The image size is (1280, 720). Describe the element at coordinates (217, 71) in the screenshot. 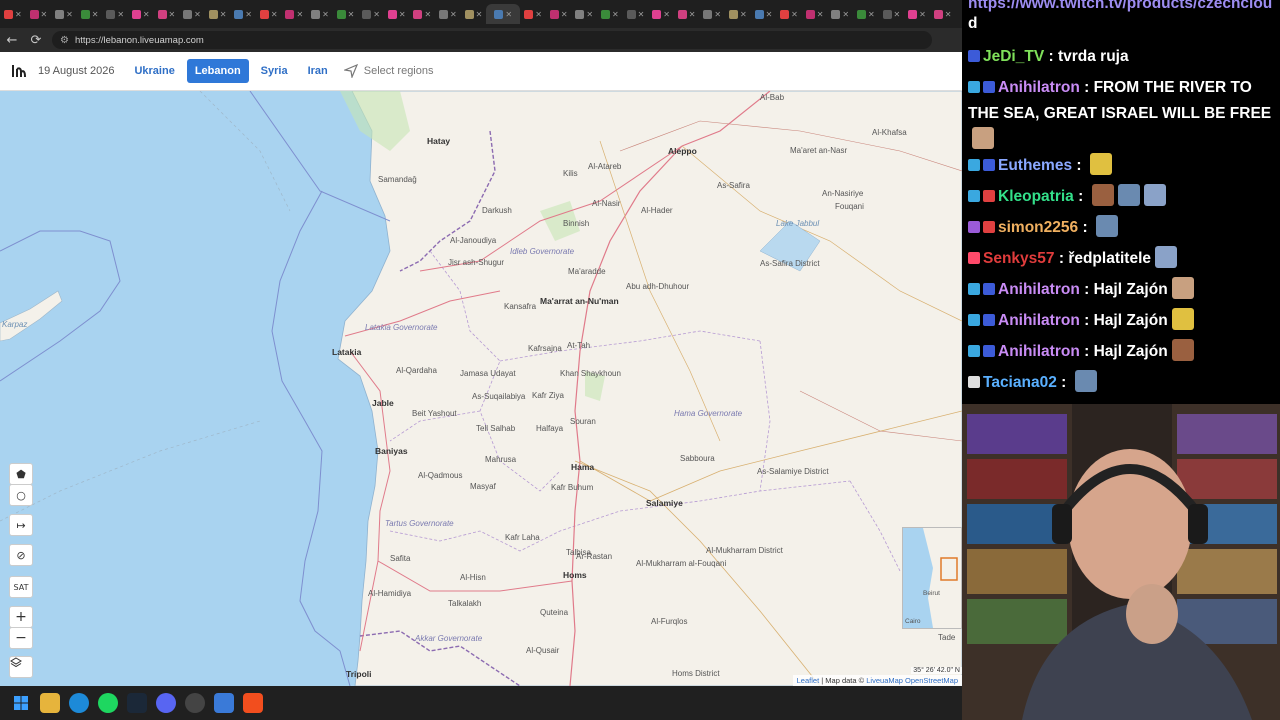

I see `region-tab-lebanon: Lebanon` at that location.